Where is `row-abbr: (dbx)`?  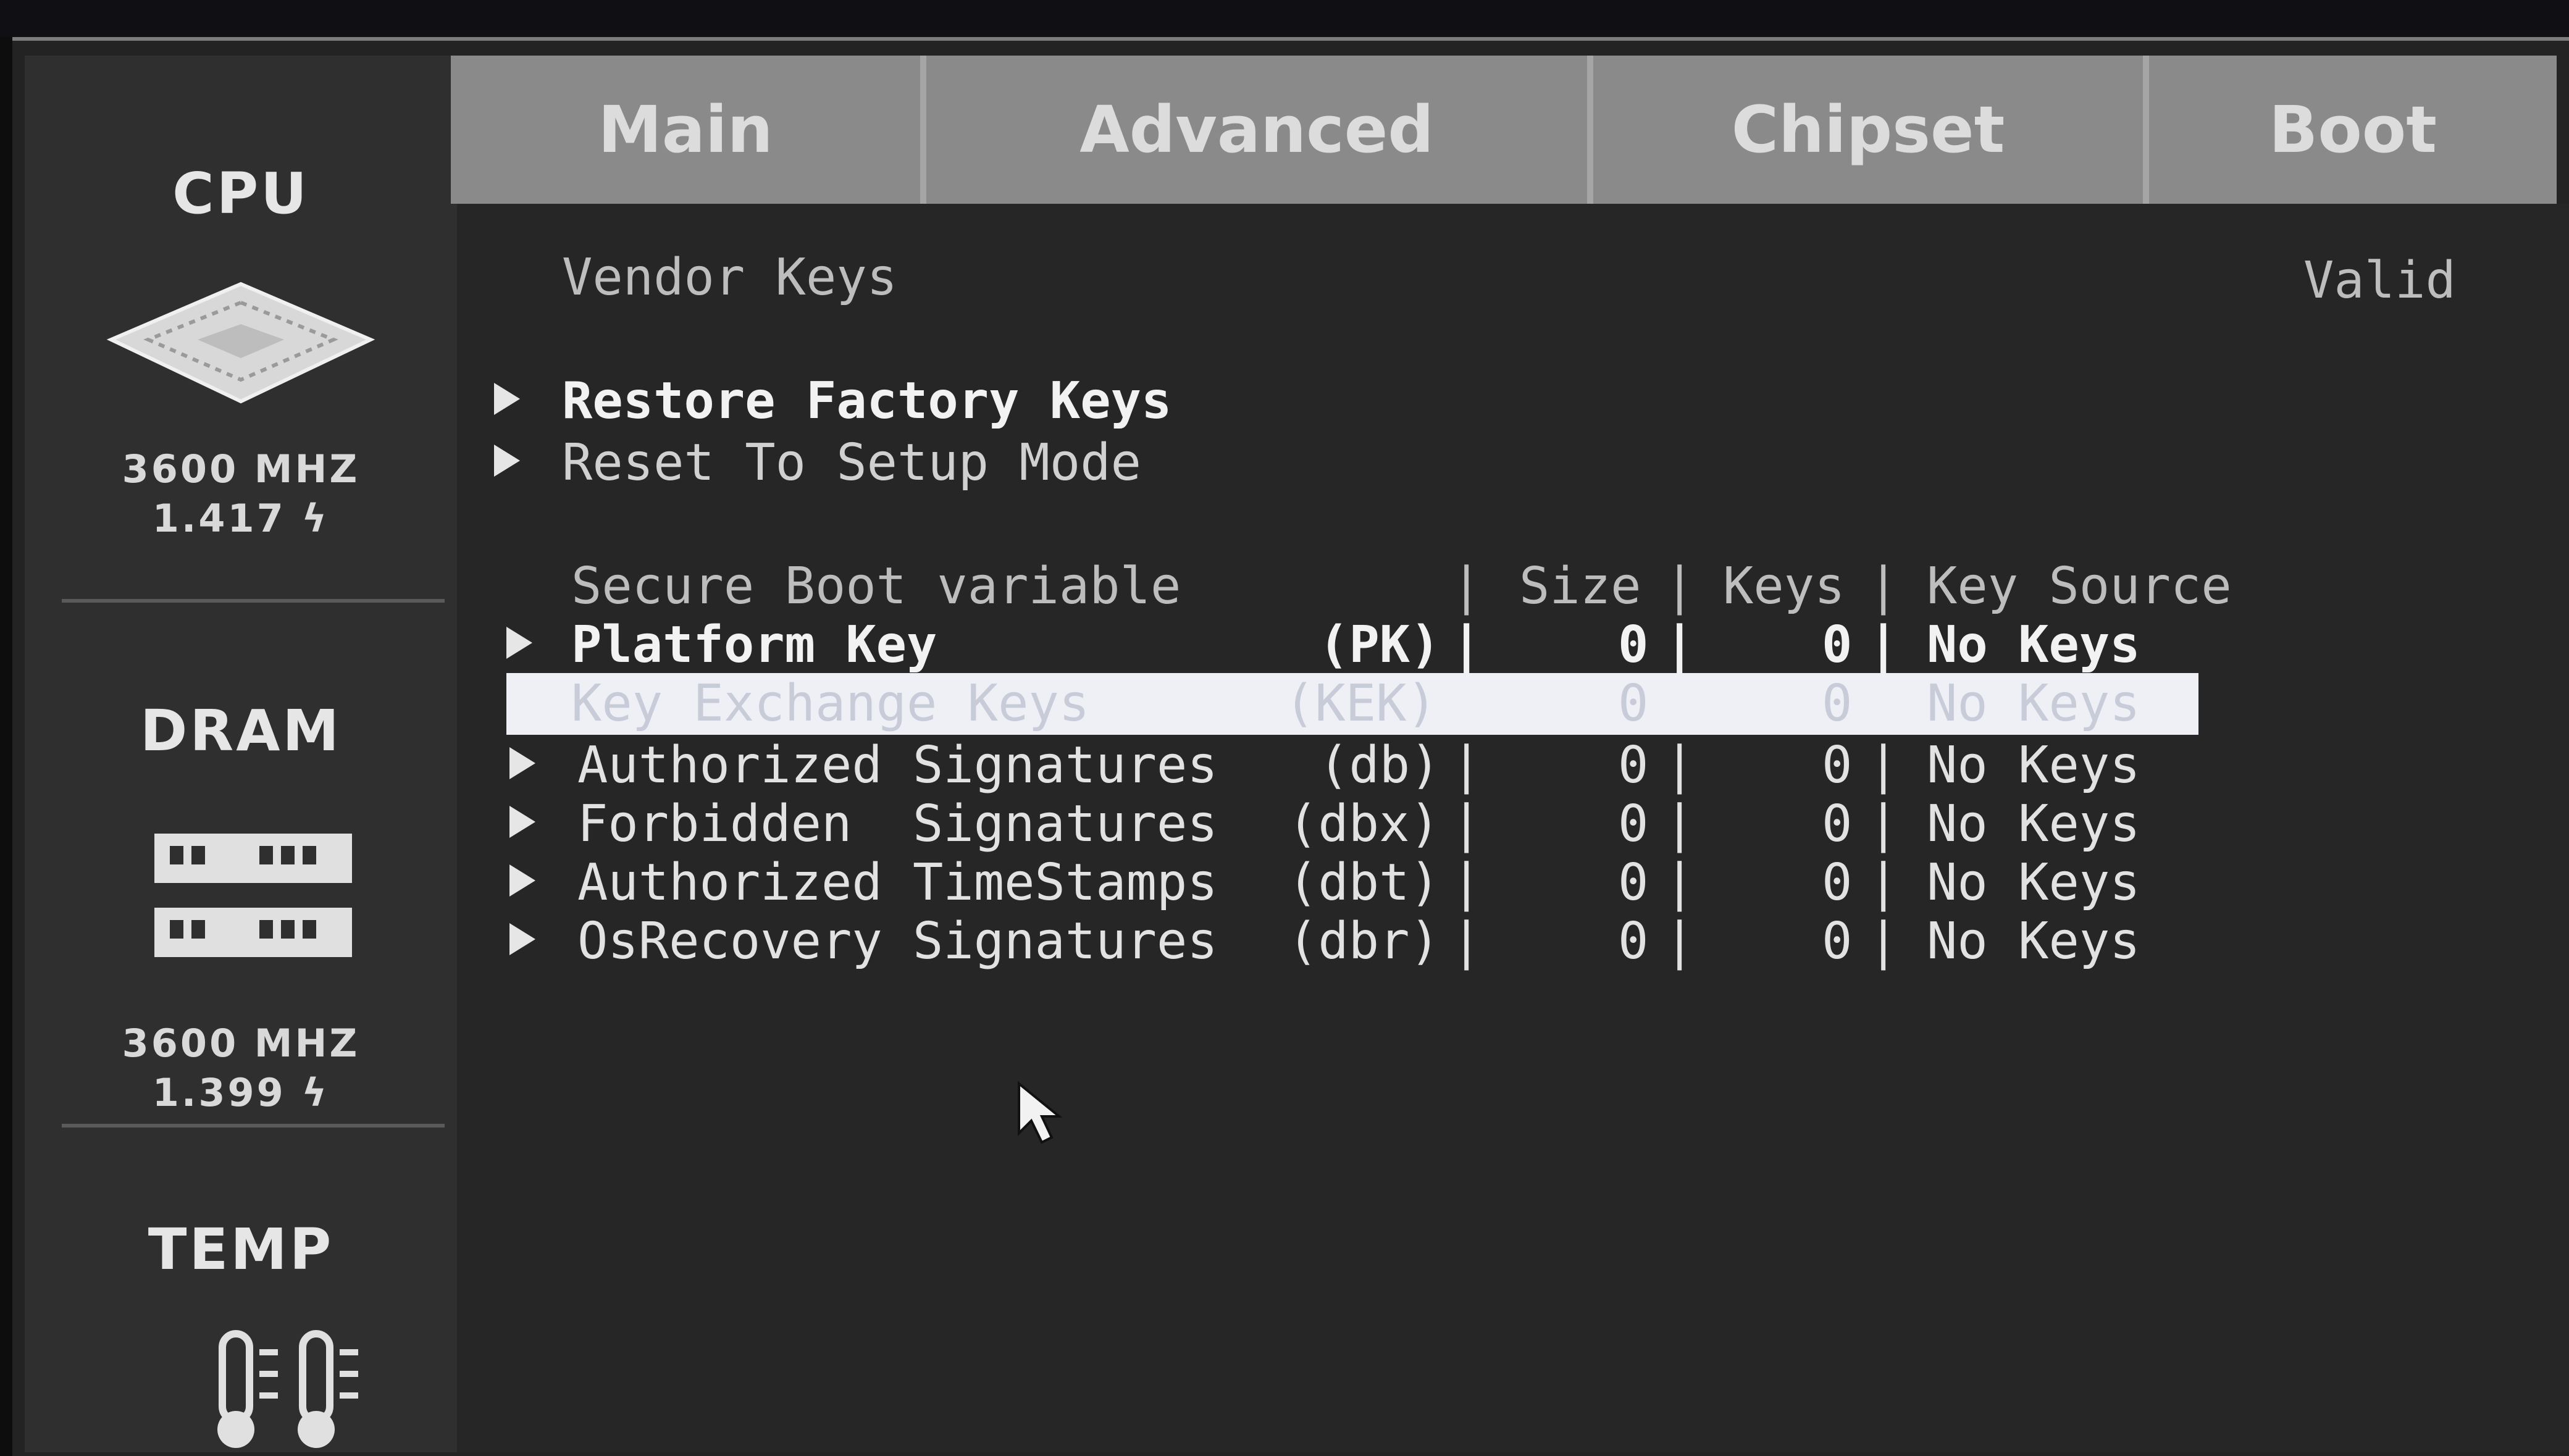 row-abbr: (dbx) is located at coordinates (1364, 824).